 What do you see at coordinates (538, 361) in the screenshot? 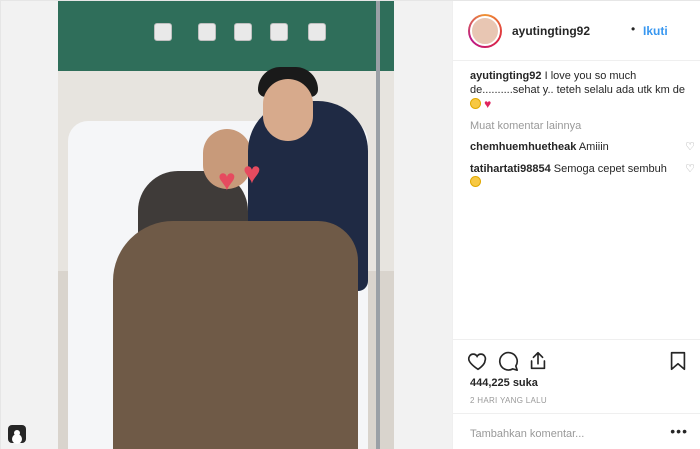
I see `share-icon` at bounding box center [538, 361].